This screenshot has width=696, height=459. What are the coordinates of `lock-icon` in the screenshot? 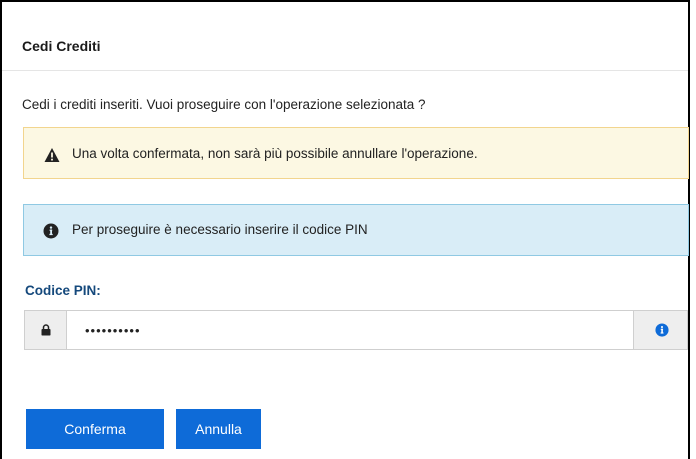 It's located at (46, 330).